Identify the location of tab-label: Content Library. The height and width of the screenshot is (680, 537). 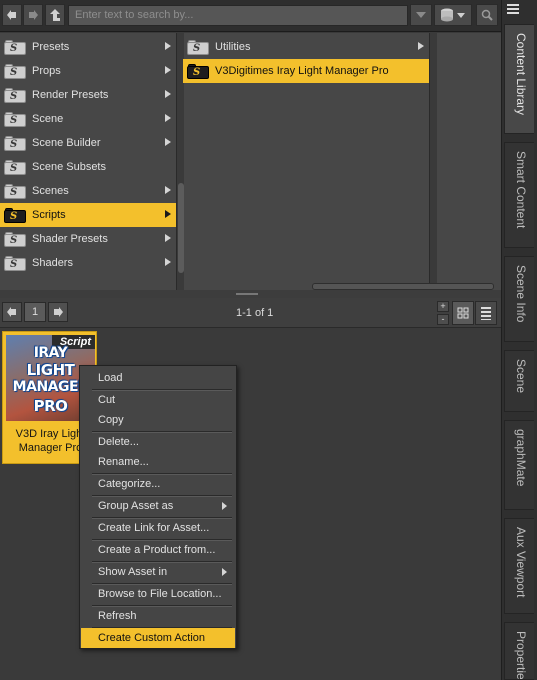
(521, 74).